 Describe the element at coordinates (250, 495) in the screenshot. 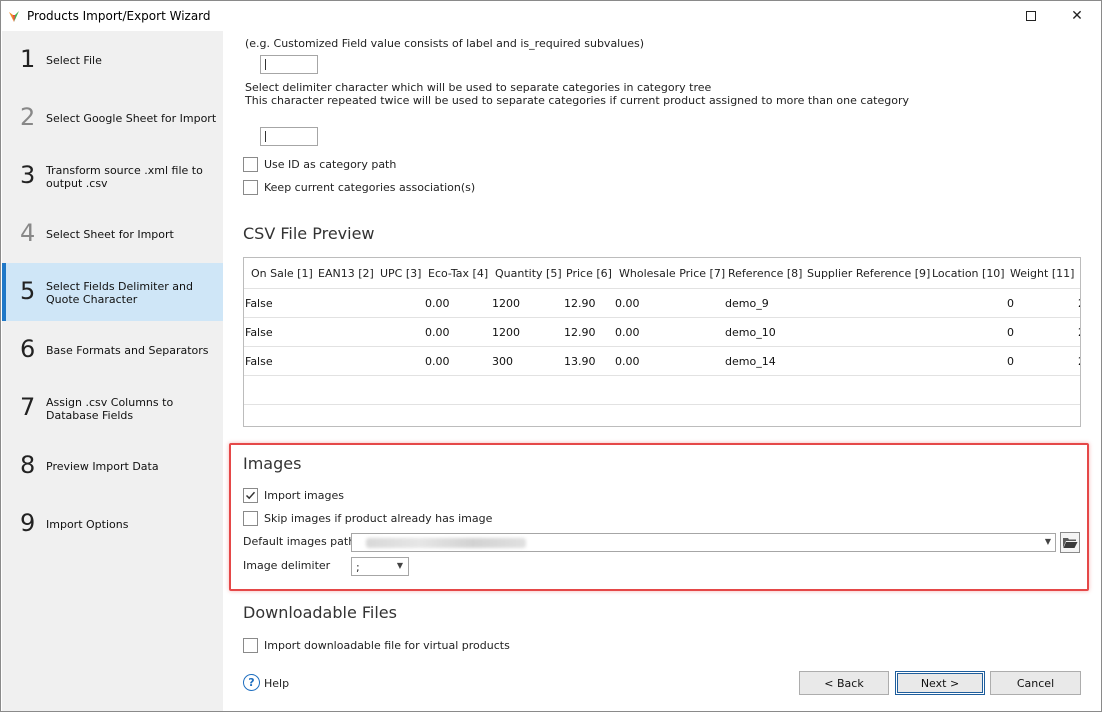

I see `import-images-checkbox` at that location.